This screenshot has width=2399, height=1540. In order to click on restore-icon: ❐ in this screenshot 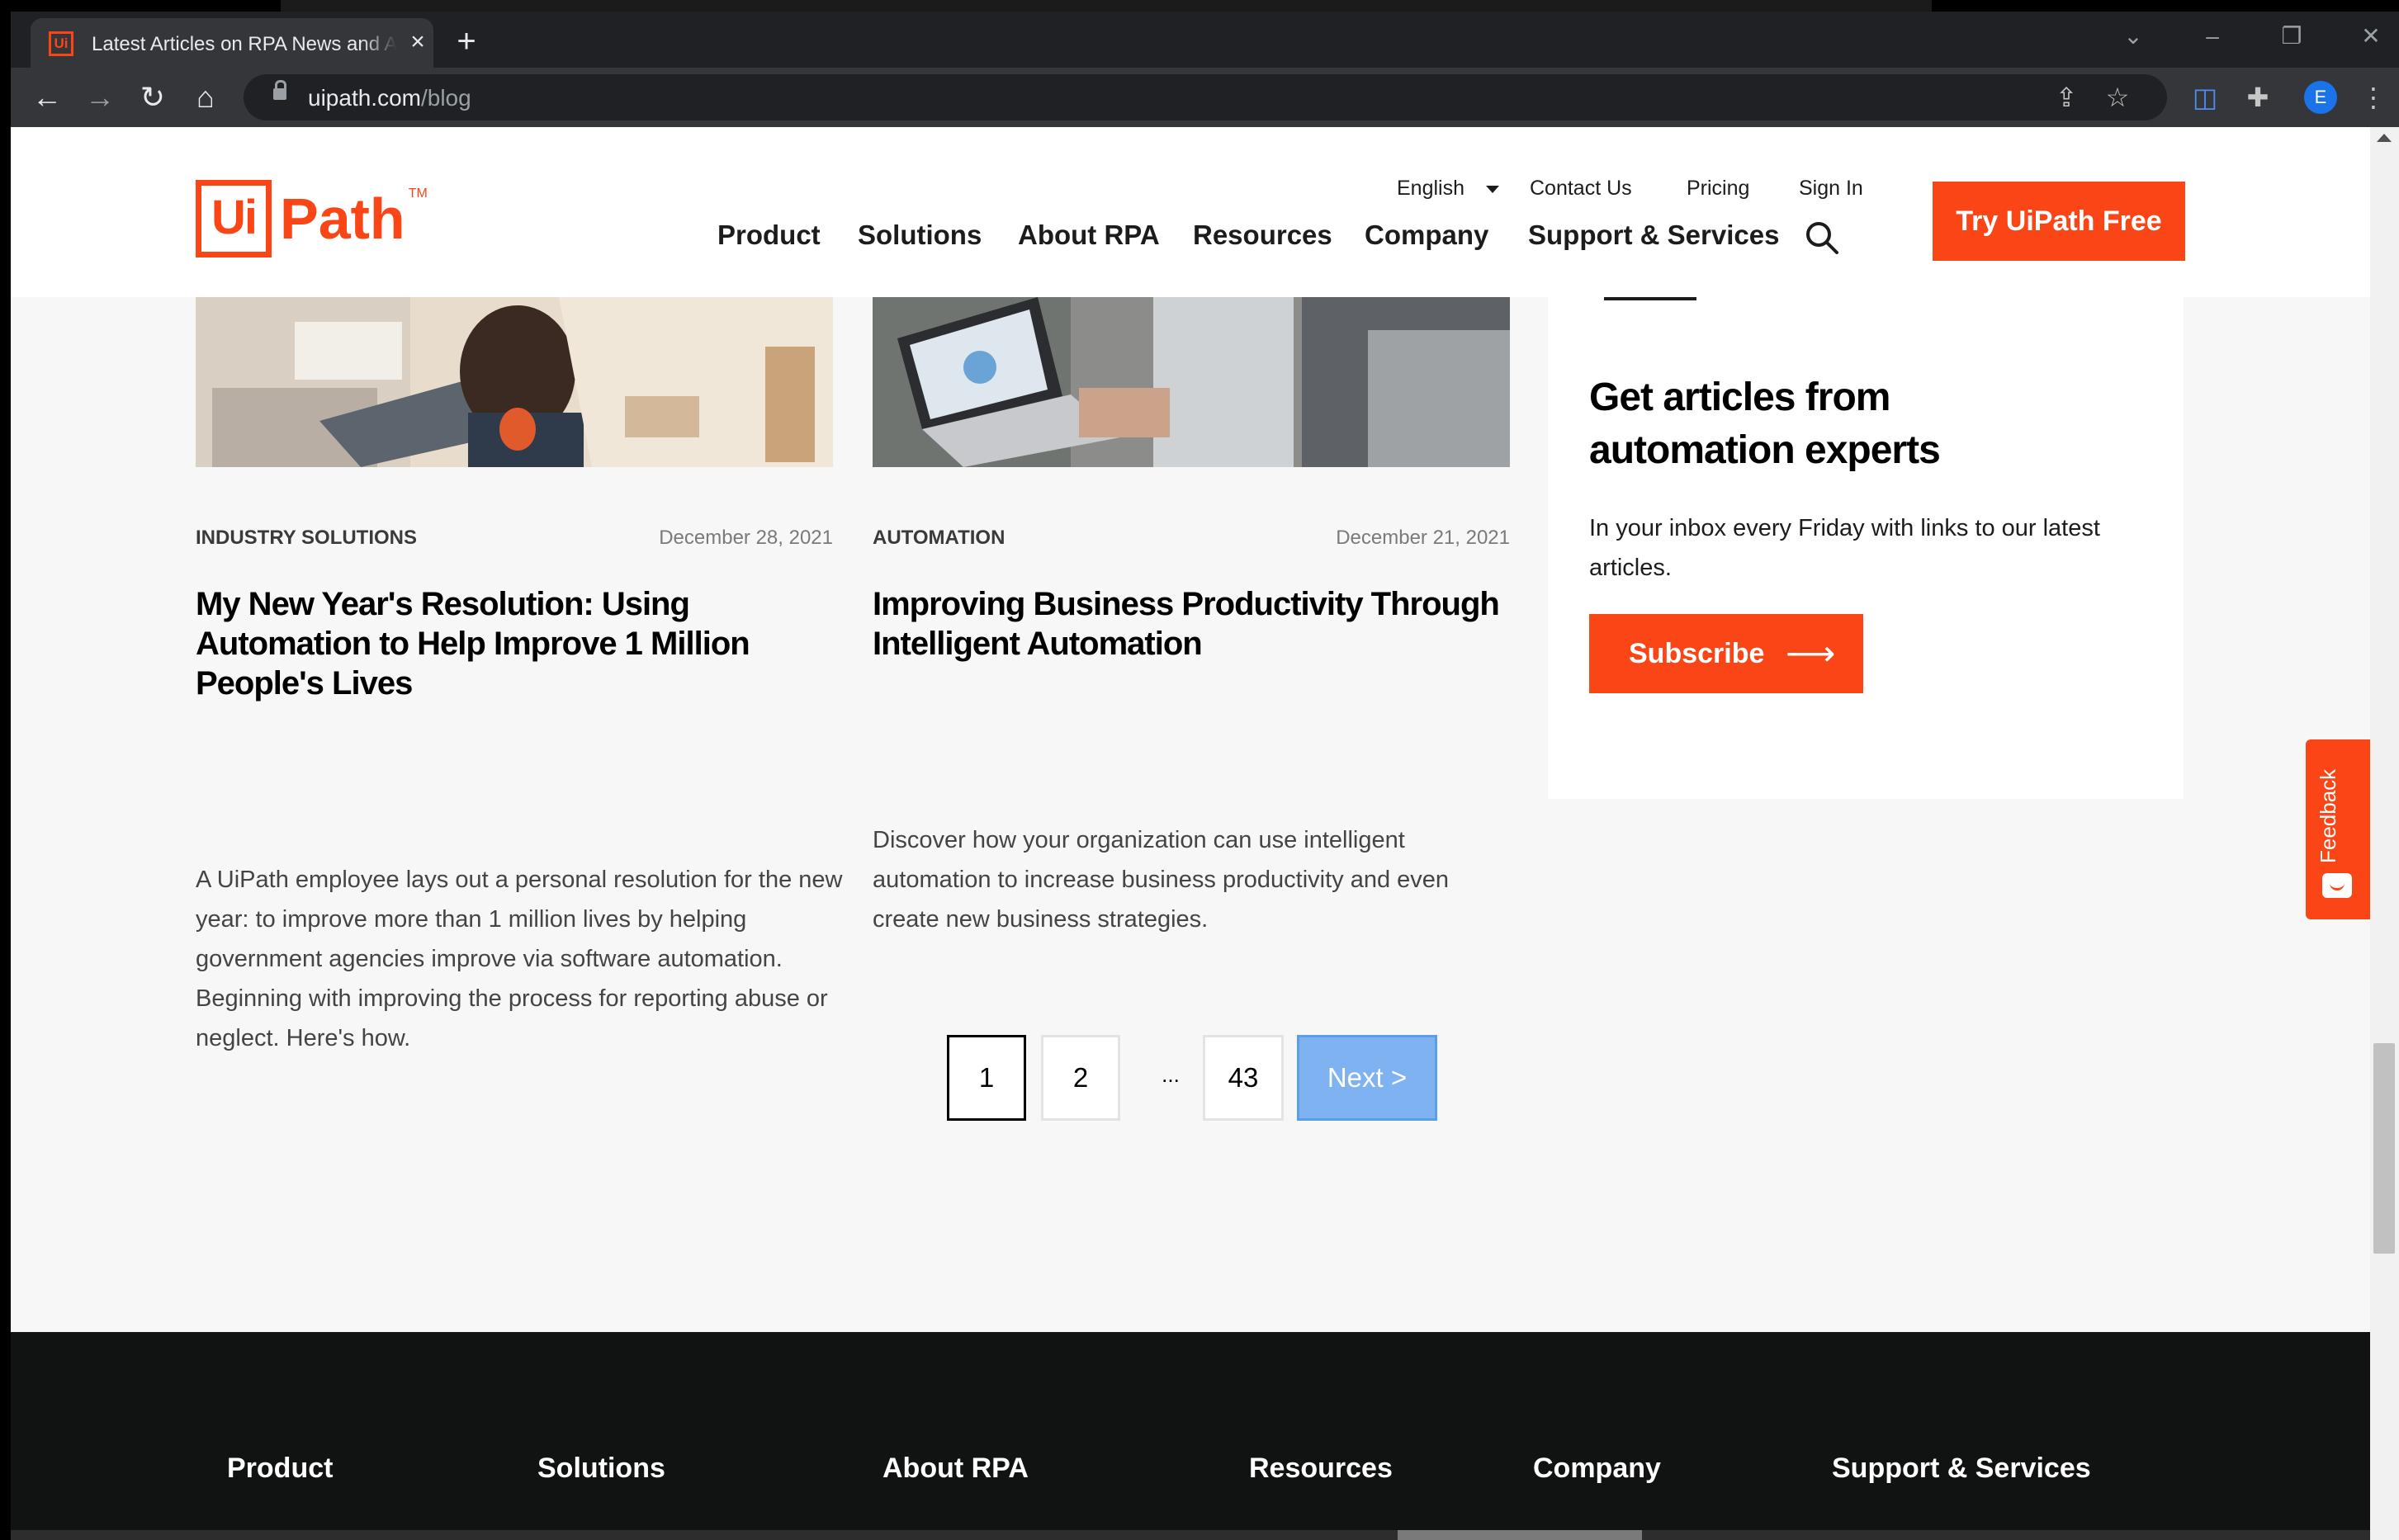, I will do `click(2291, 36)`.